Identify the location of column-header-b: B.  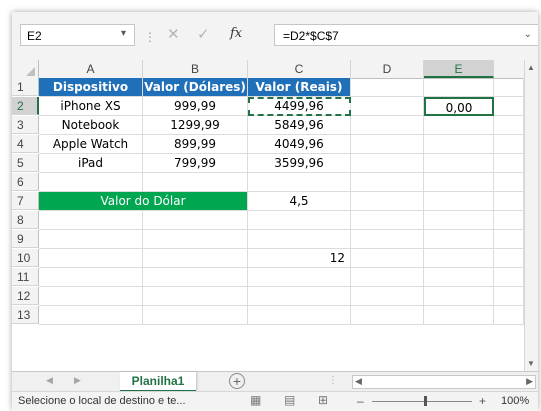
(195, 69).